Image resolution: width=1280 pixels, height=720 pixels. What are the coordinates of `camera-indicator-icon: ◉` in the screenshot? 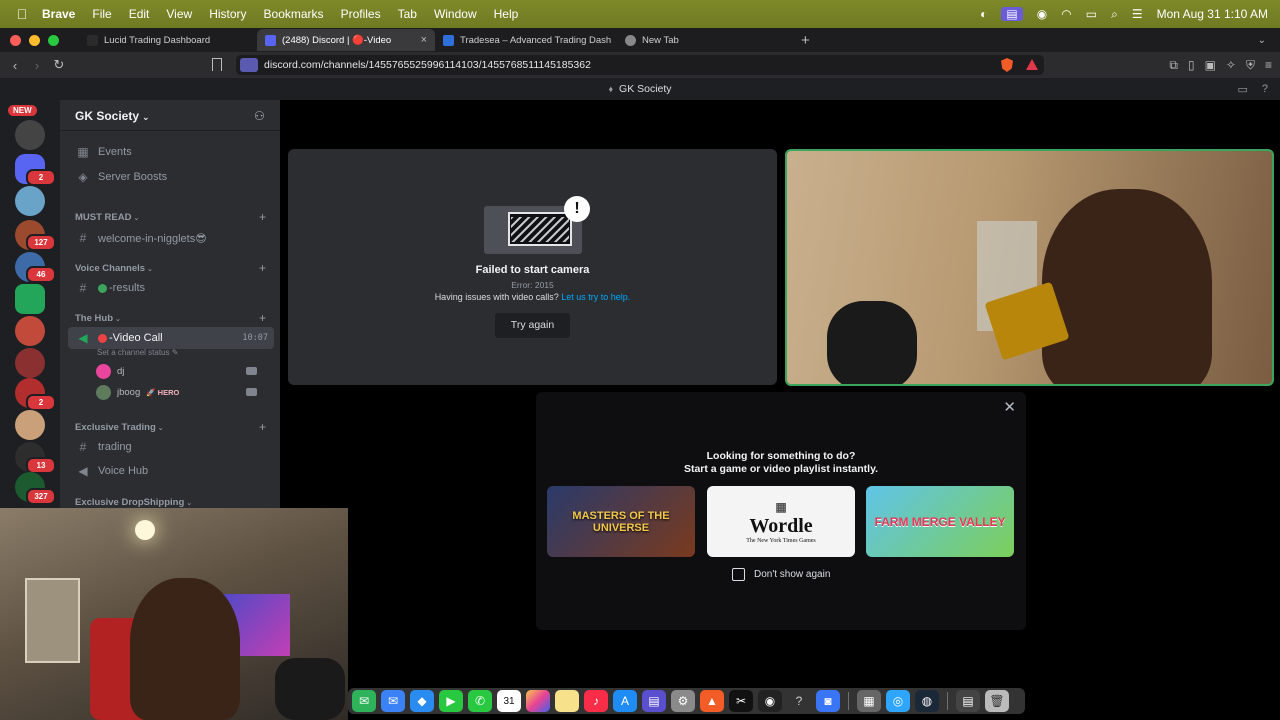 It's located at (1042, 14).